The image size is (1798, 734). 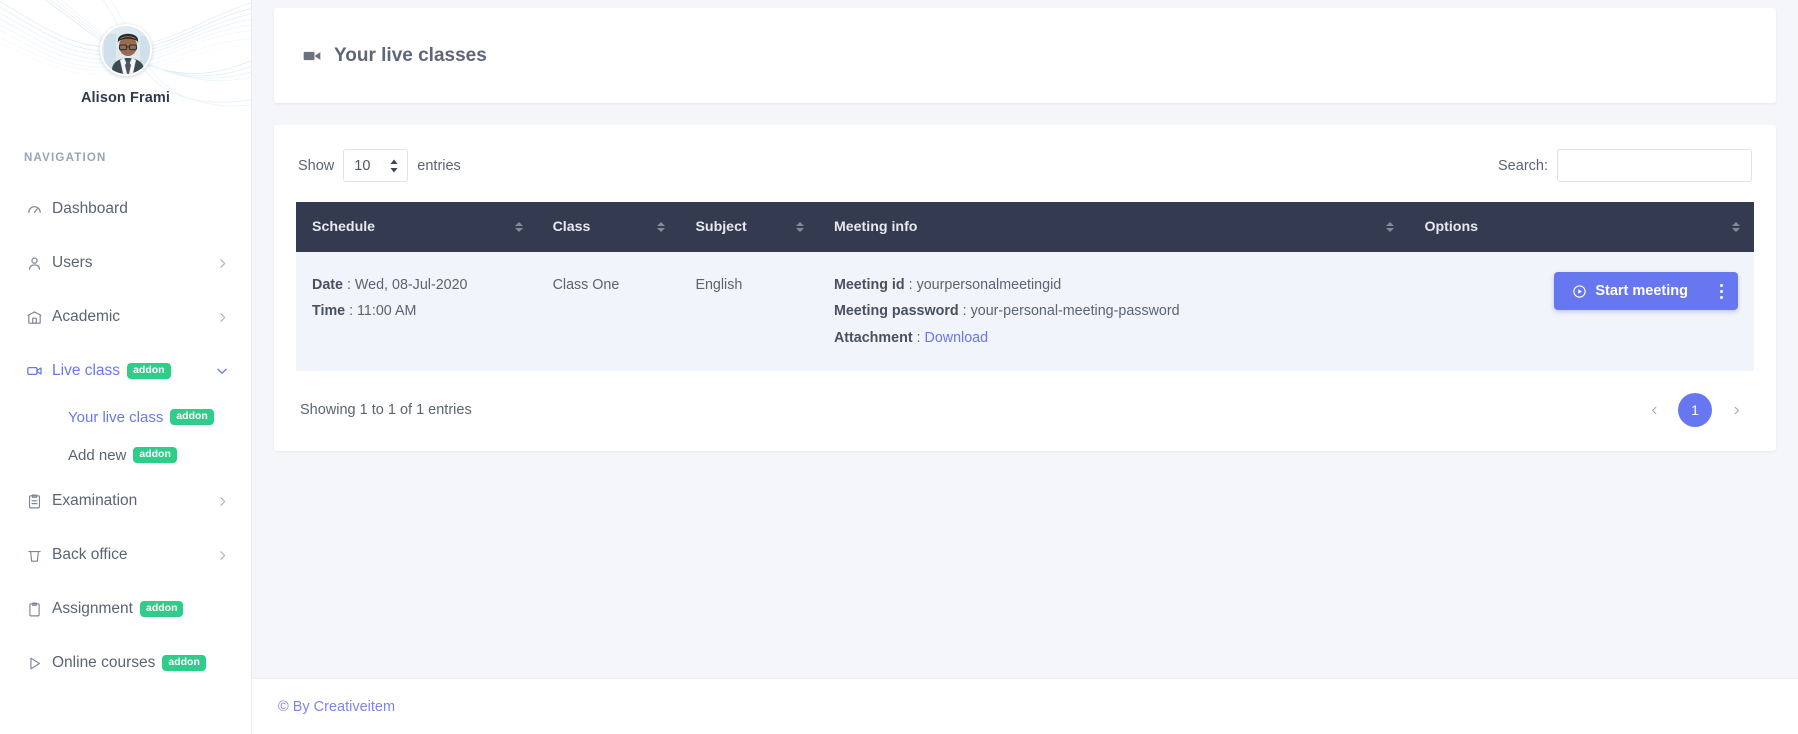 I want to click on column-header-label: Schedule, so click(x=344, y=227).